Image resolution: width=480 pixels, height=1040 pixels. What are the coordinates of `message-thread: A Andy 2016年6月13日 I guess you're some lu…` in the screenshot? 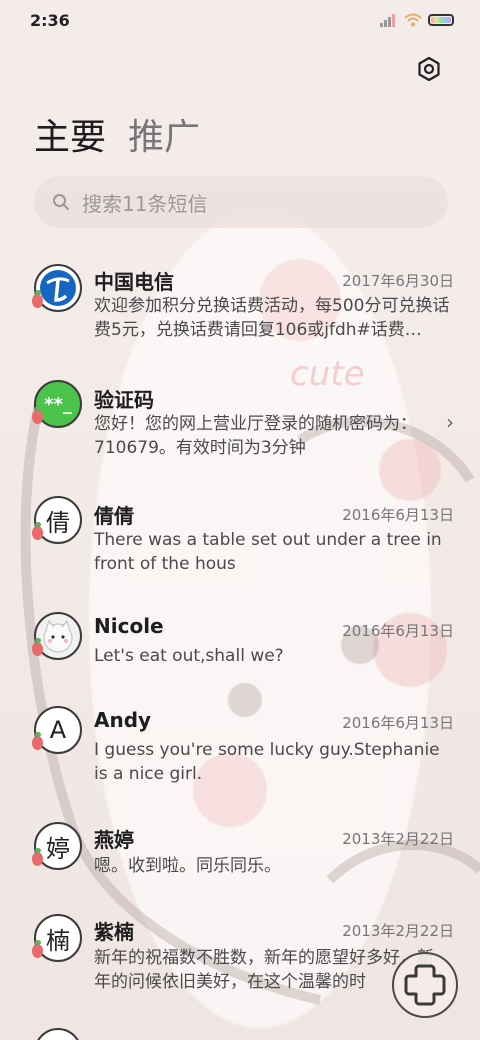 It's located at (240, 752).